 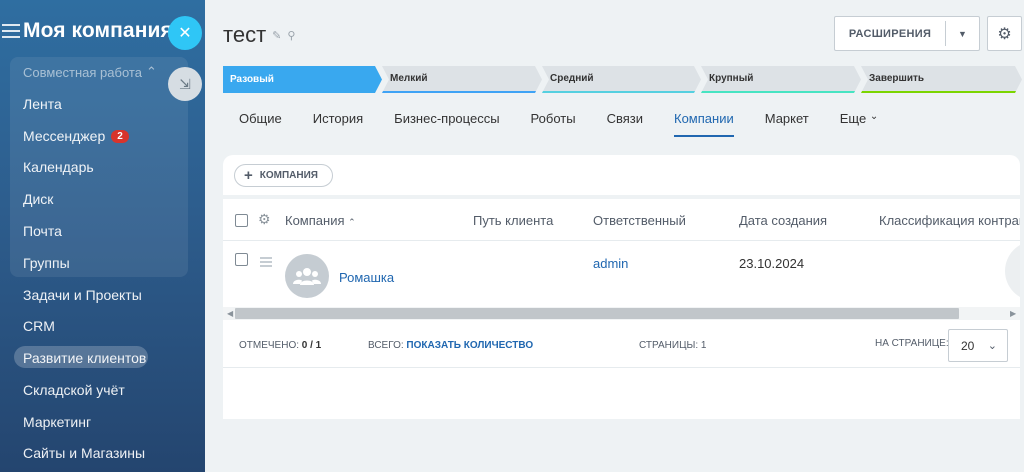 I want to click on tab-market: Маркет, so click(x=787, y=124).